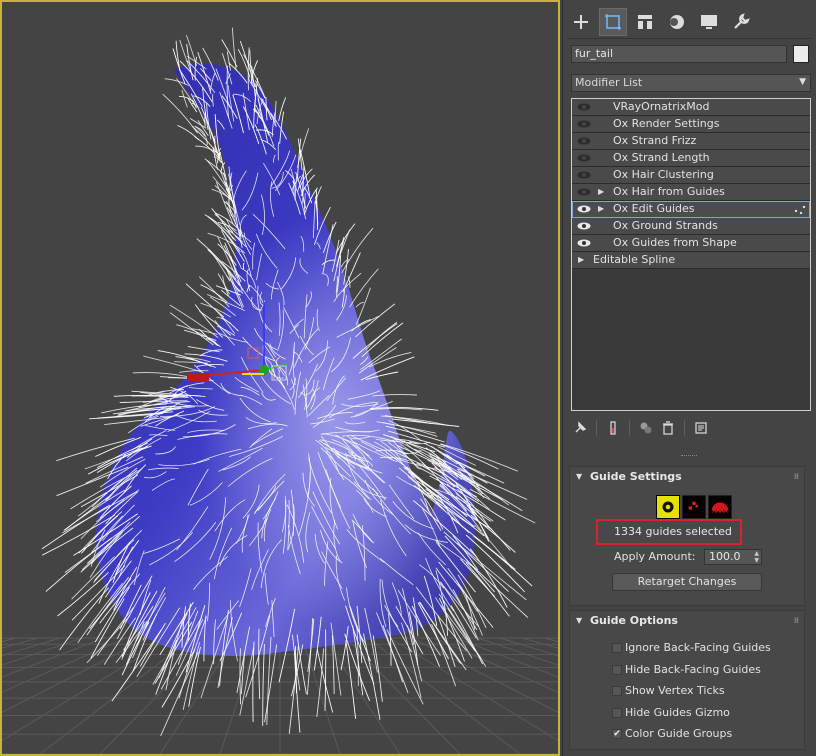  I want to click on checkbox-checked: ✔, so click(617, 734).